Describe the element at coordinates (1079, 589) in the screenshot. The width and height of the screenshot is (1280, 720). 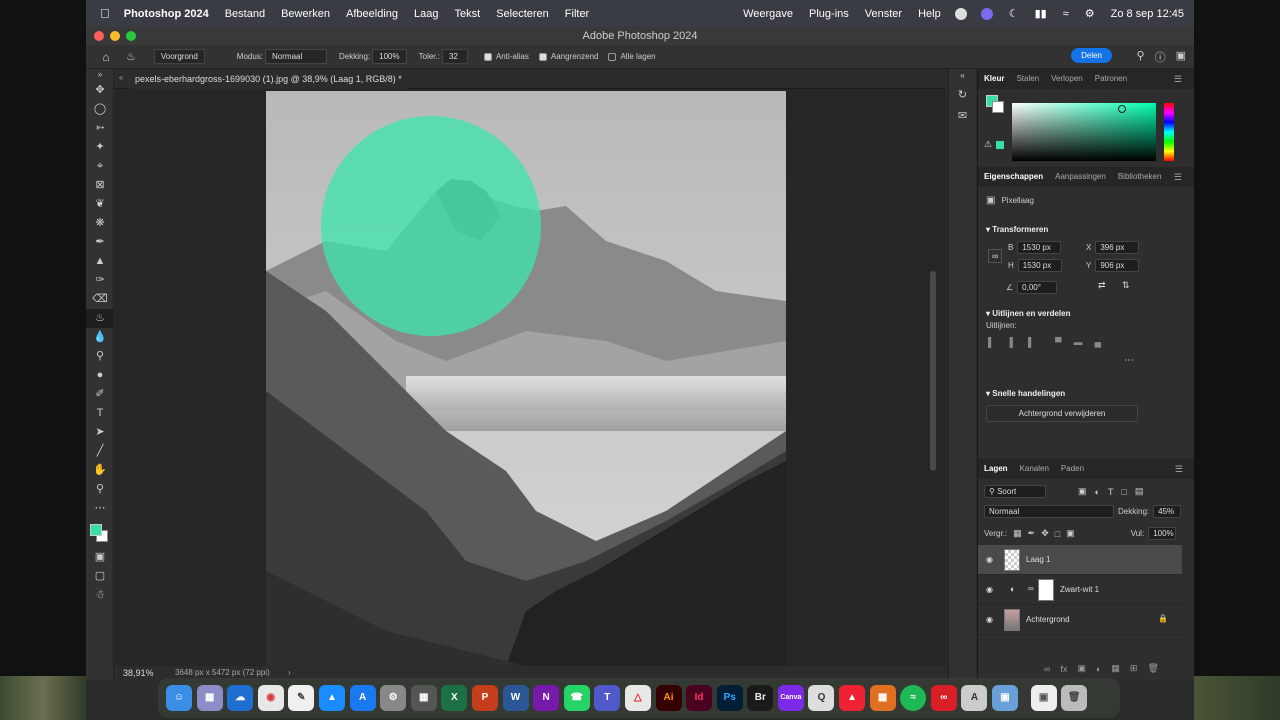
I see `layer-name: Zwart-wit 1` at that location.